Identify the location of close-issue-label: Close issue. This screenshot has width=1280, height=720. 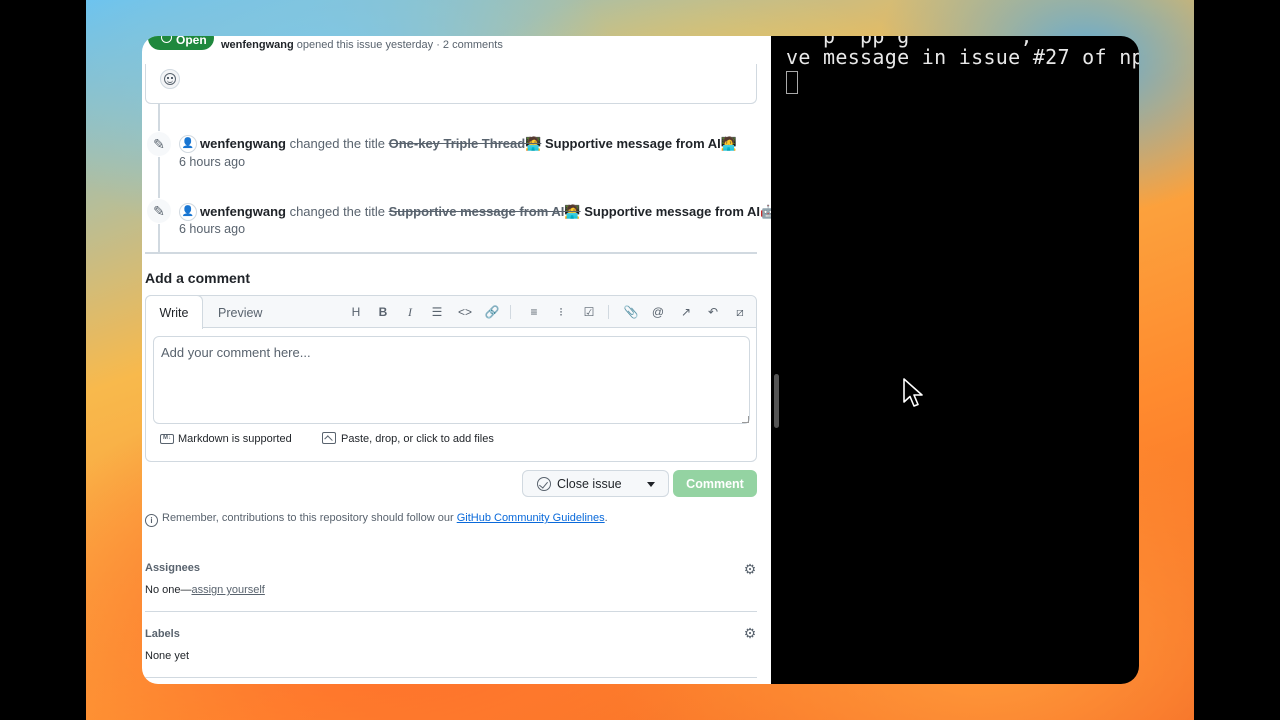
(589, 484).